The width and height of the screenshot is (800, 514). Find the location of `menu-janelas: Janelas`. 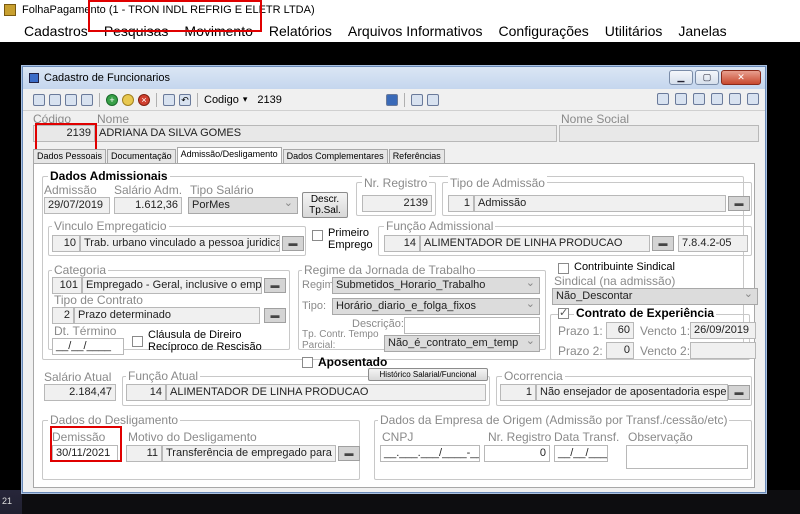

menu-janelas: Janelas is located at coordinates (702, 31).